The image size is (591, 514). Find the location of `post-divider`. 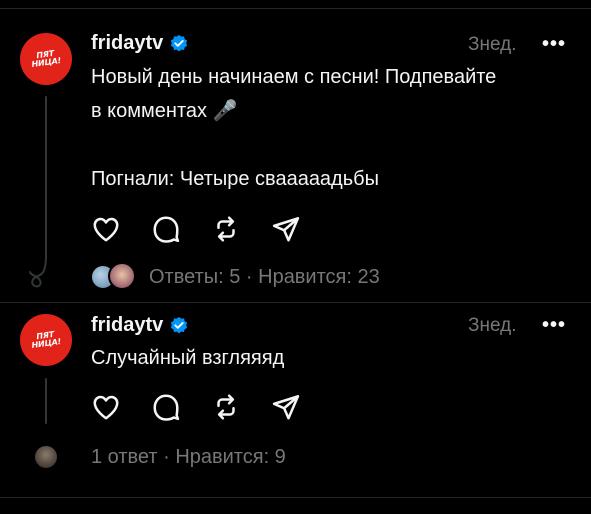

post-divider is located at coordinates (295, 302).